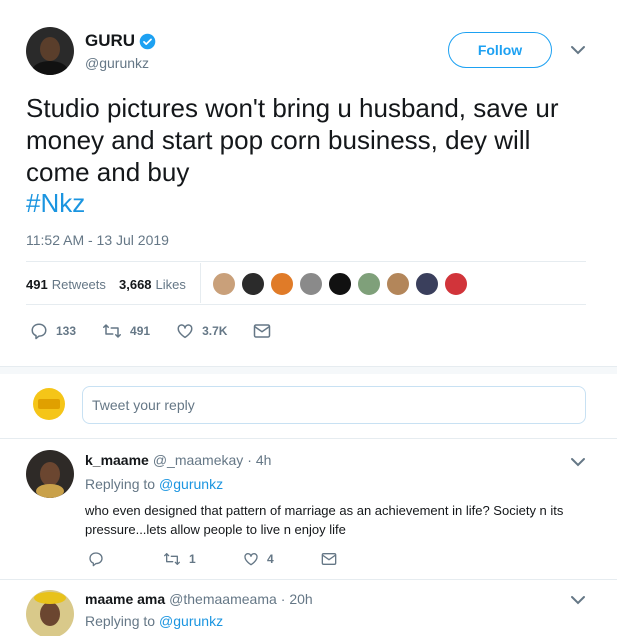  What do you see at coordinates (97, 240) in the screenshot?
I see `tweet-timestamp: 11:52 AM - 13 Jul 2019` at bounding box center [97, 240].